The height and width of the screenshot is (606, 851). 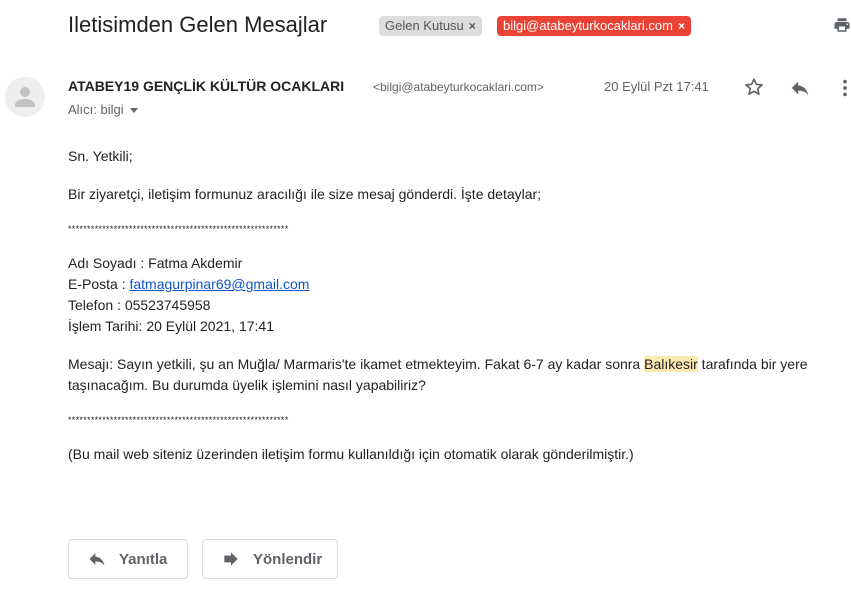 What do you see at coordinates (219, 284) in the screenshot?
I see `email-link: fatmagurpinar69@gmail.com` at bounding box center [219, 284].